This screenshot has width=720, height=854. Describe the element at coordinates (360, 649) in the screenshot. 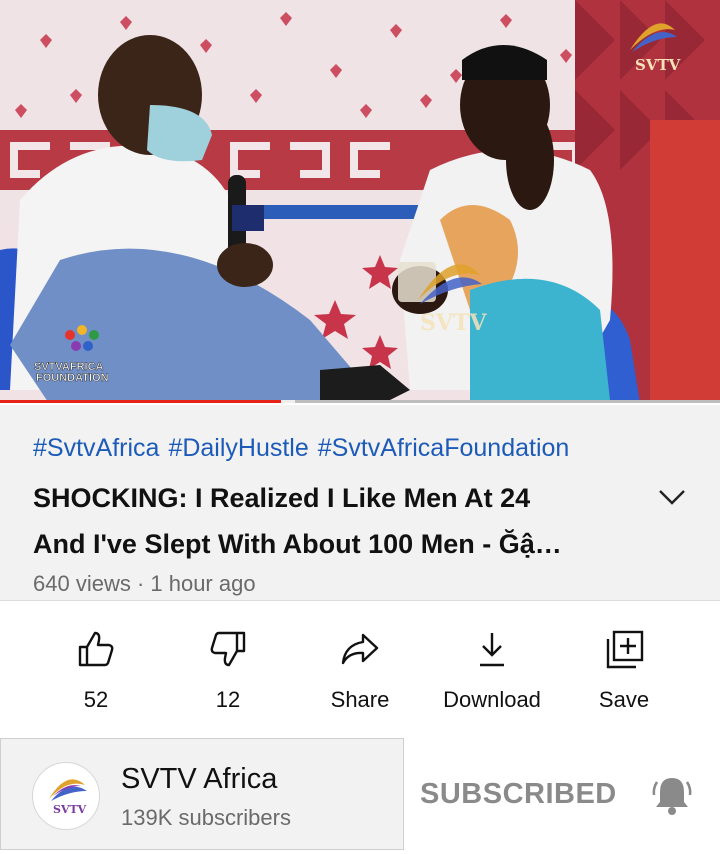

I see `share-icon` at that location.